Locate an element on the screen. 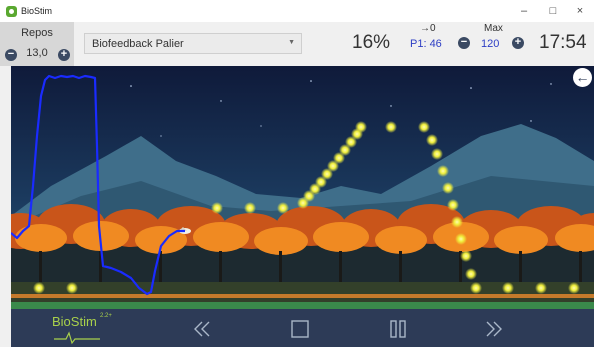  repos-plus-icon: + is located at coordinates (64, 55).